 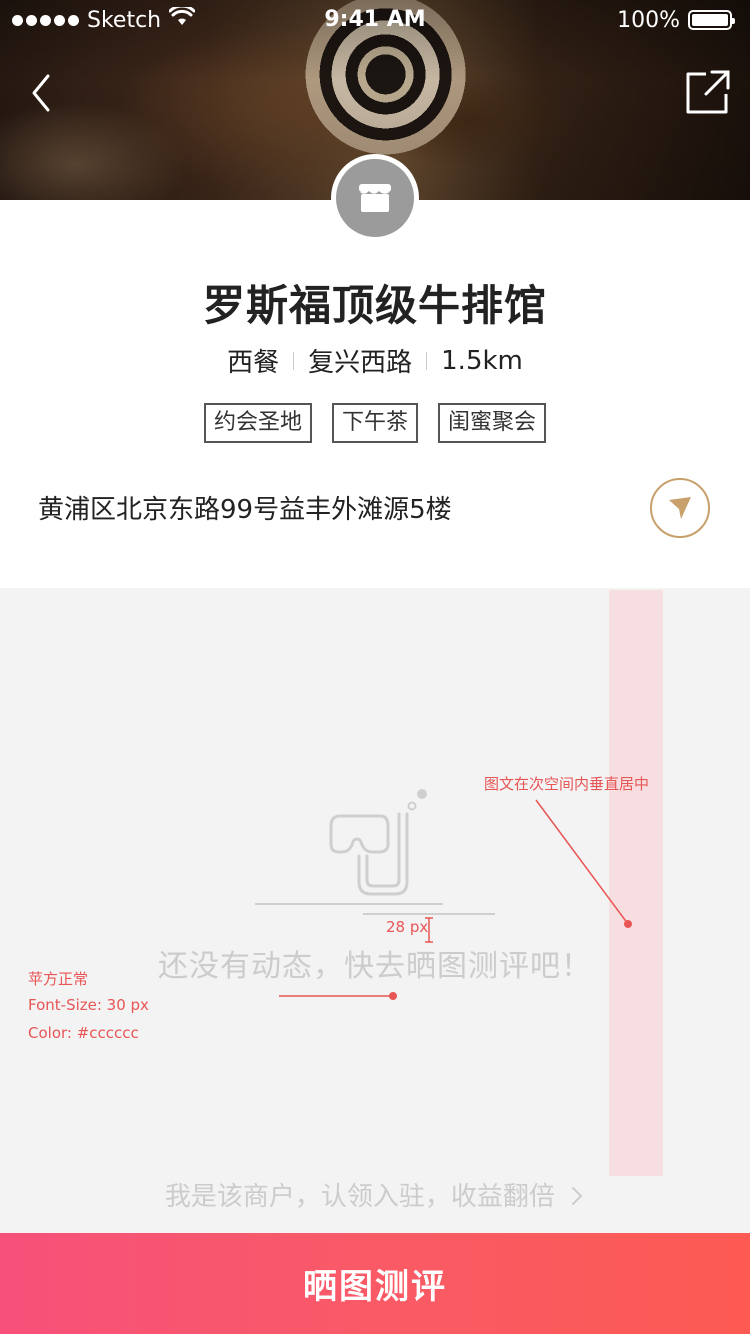 I want to click on navigate-button, so click(x=680, y=508).